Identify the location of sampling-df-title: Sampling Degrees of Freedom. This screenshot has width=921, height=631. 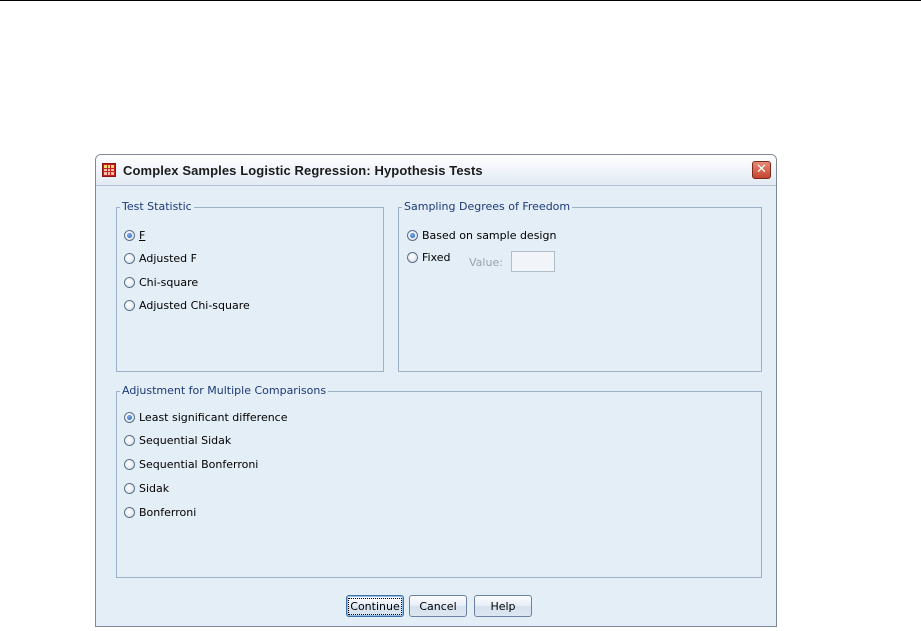
(487, 207).